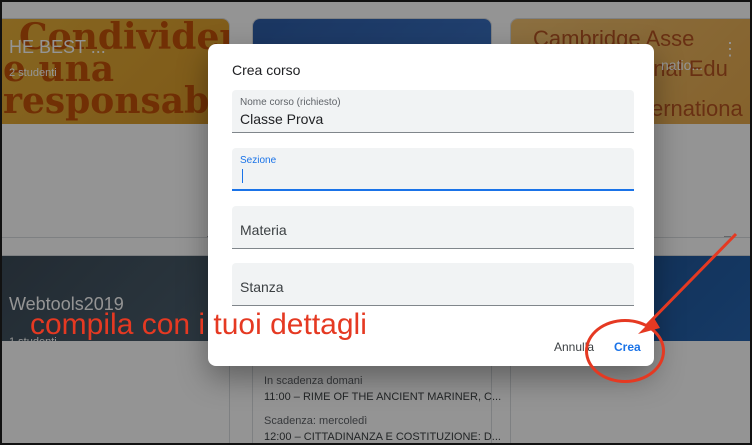  What do you see at coordinates (198, 324) in the screenshot?
I see `annotation-text: compila con i tuoi dettagli` at bounding box center [198, 324].